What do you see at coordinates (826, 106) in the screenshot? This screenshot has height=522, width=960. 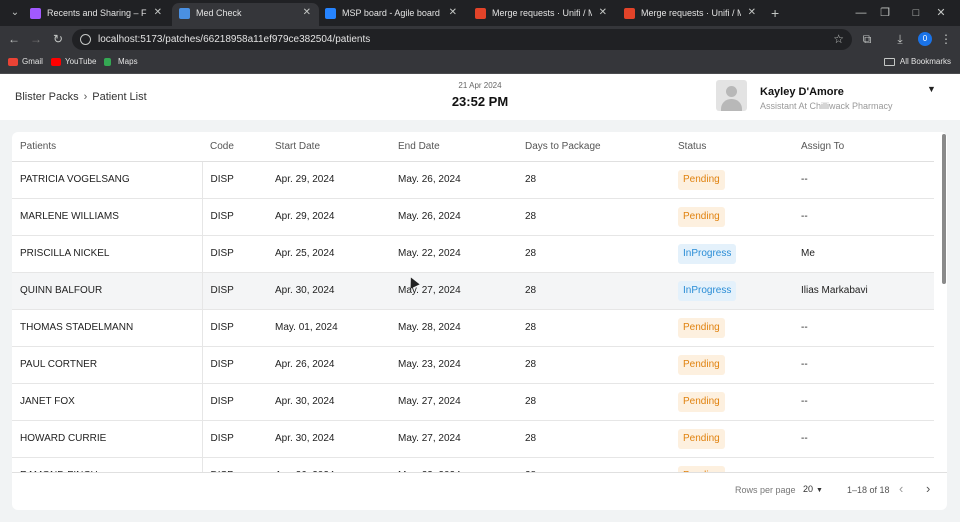 I see `user-role: Assistant At Chilliwack Pharmacy` at bounding box center [826, 106].